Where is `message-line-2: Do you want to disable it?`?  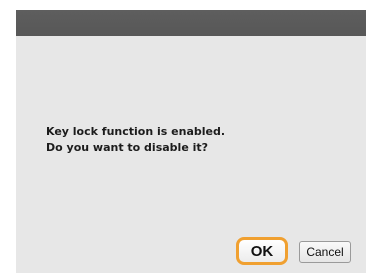 message-line-2: Do you want to disable it? is located at coordinates (127, 147).